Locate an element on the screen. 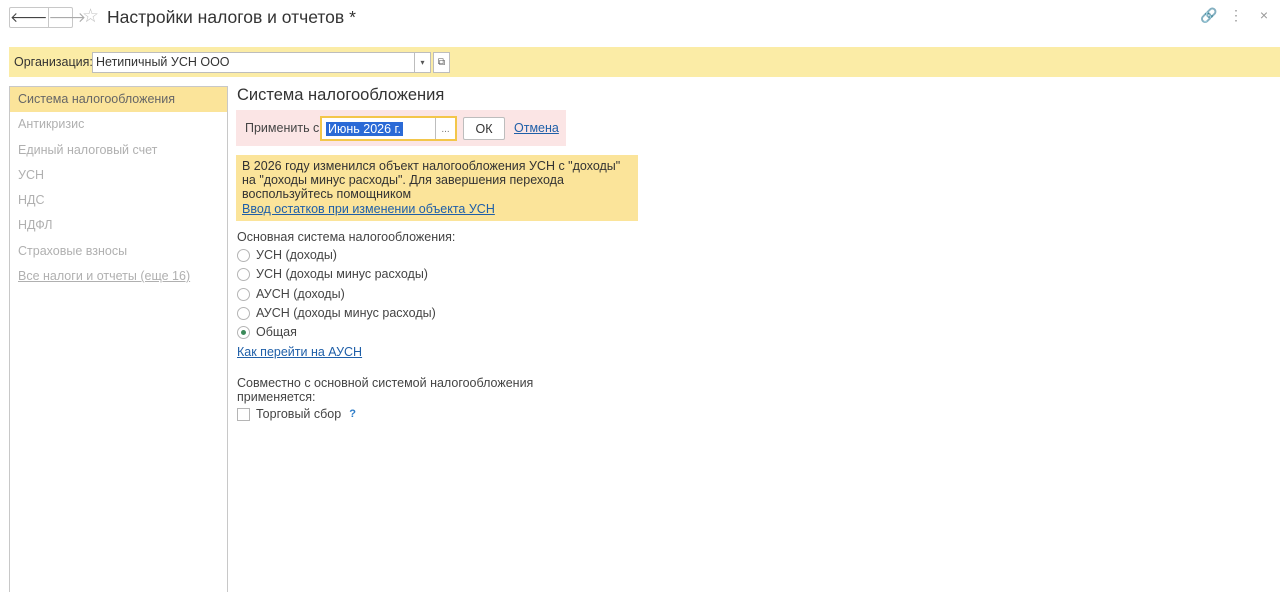 The image size is (1280, 592). radio-label: Общая is located at coordinates (276, 332).